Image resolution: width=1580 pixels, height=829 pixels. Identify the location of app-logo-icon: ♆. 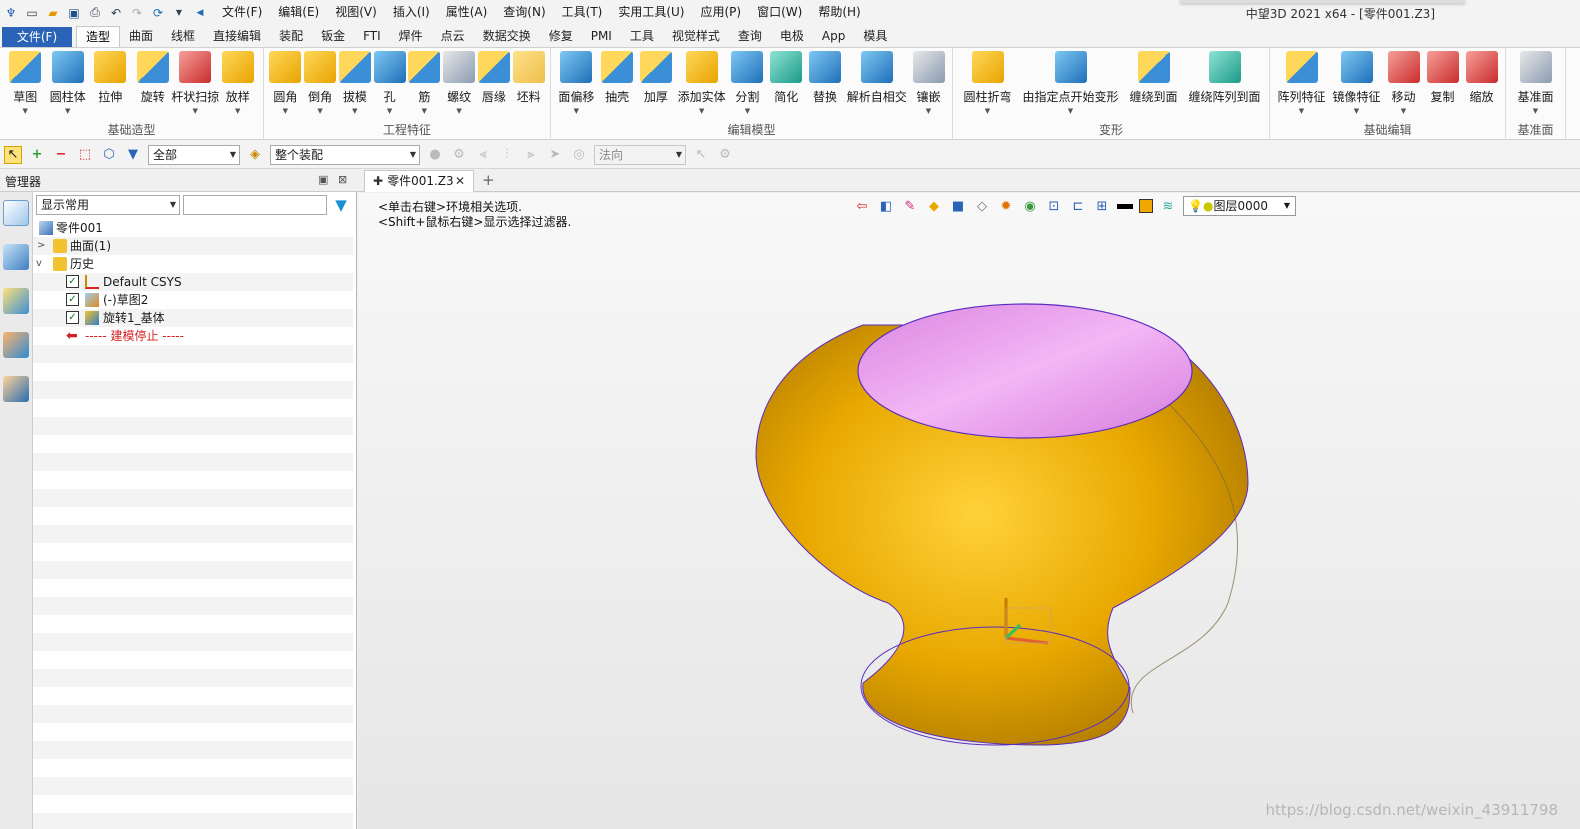
(11, 13).